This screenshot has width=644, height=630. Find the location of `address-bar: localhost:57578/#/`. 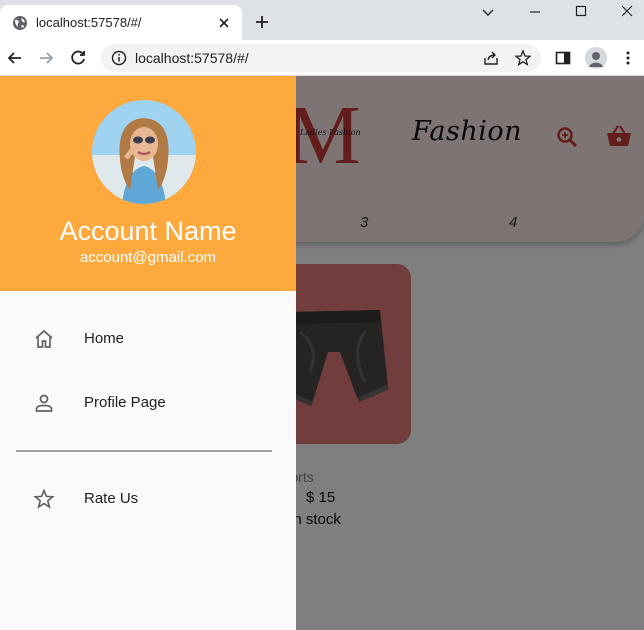

address-bar: localhost:57578/#/ is located at coordinates (321, 58).